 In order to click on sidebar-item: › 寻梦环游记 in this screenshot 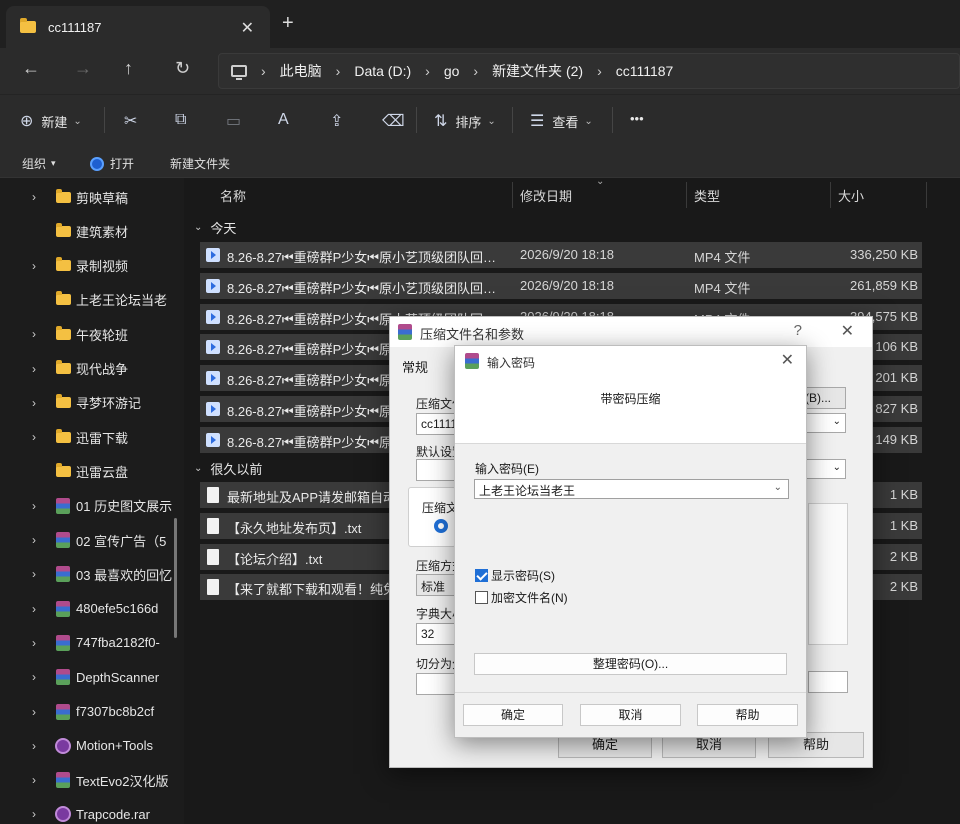, I will do `click(90, 403)`.